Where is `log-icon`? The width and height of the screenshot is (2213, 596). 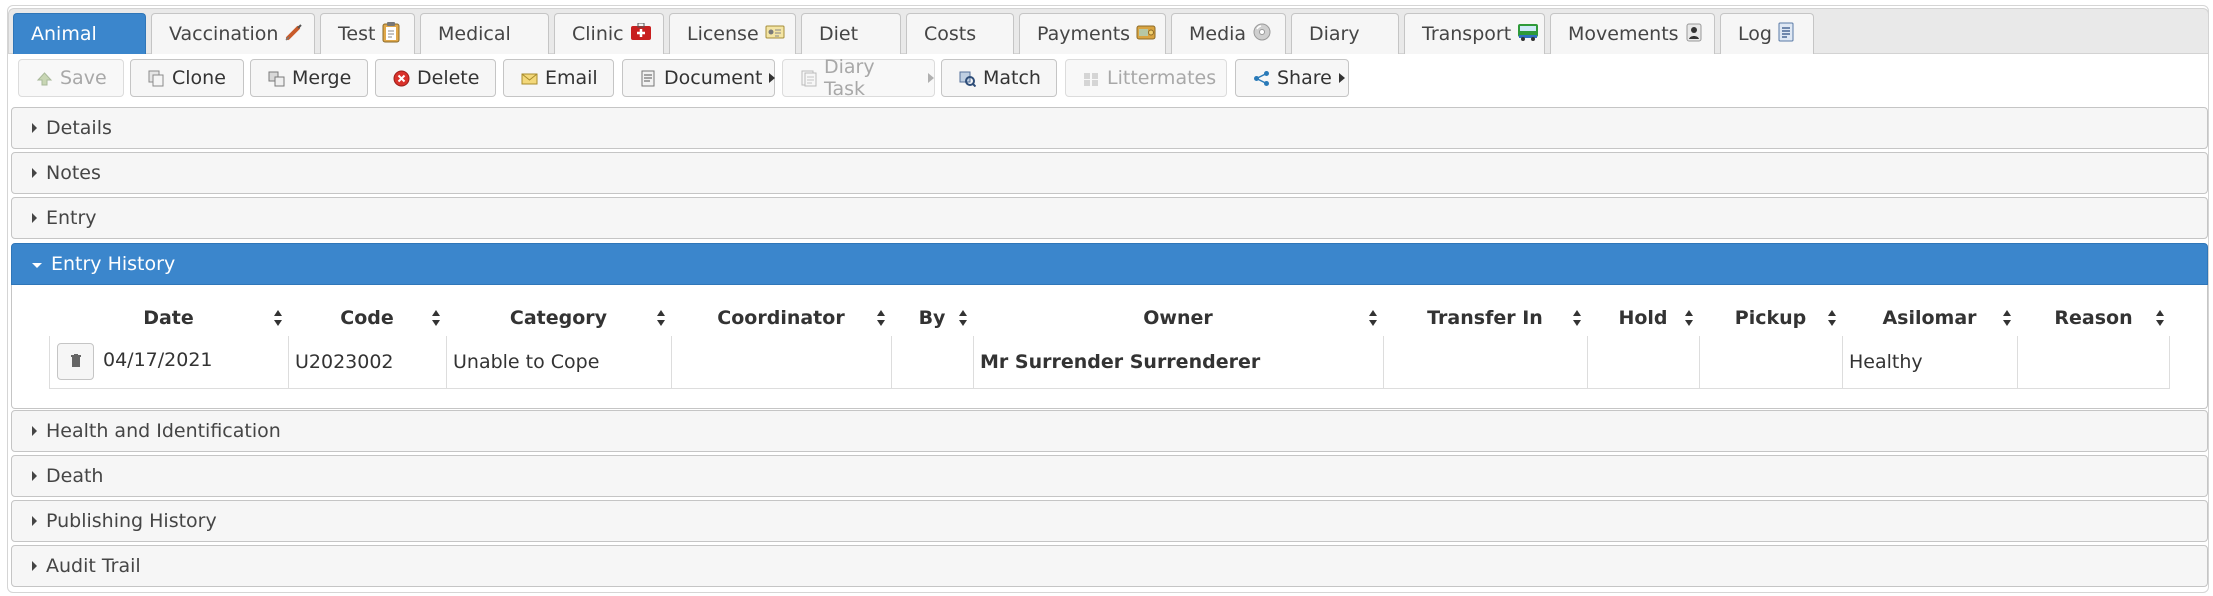
log-icon is located at coordinates (1786, 34).